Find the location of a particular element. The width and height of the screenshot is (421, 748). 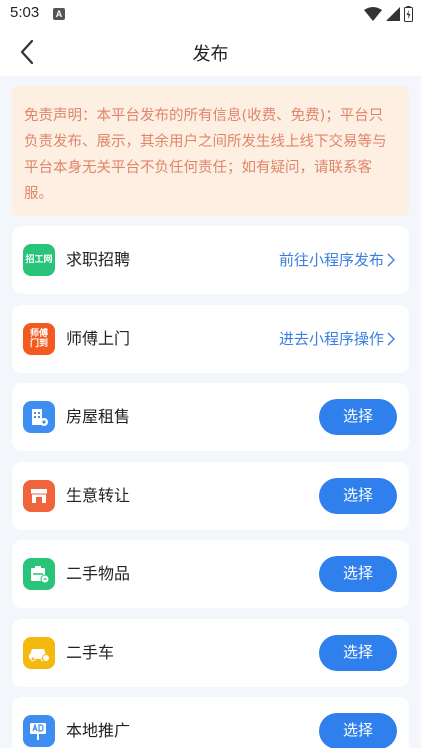

recruit-icon: 招工网 is located at coordinates (39, 260).